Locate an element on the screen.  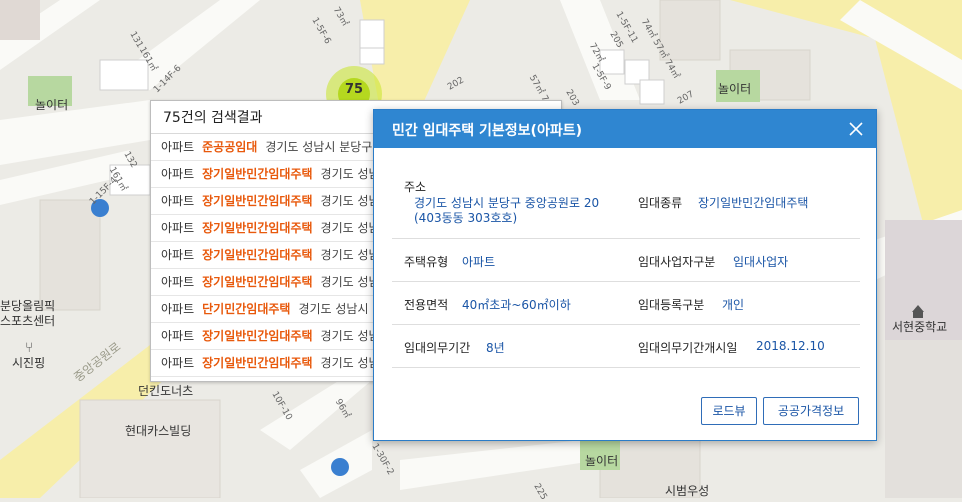
info-row: 임대의무기간 8년 임대의무기간개시일 2018.12.10 is located at coordinates (626, 346).